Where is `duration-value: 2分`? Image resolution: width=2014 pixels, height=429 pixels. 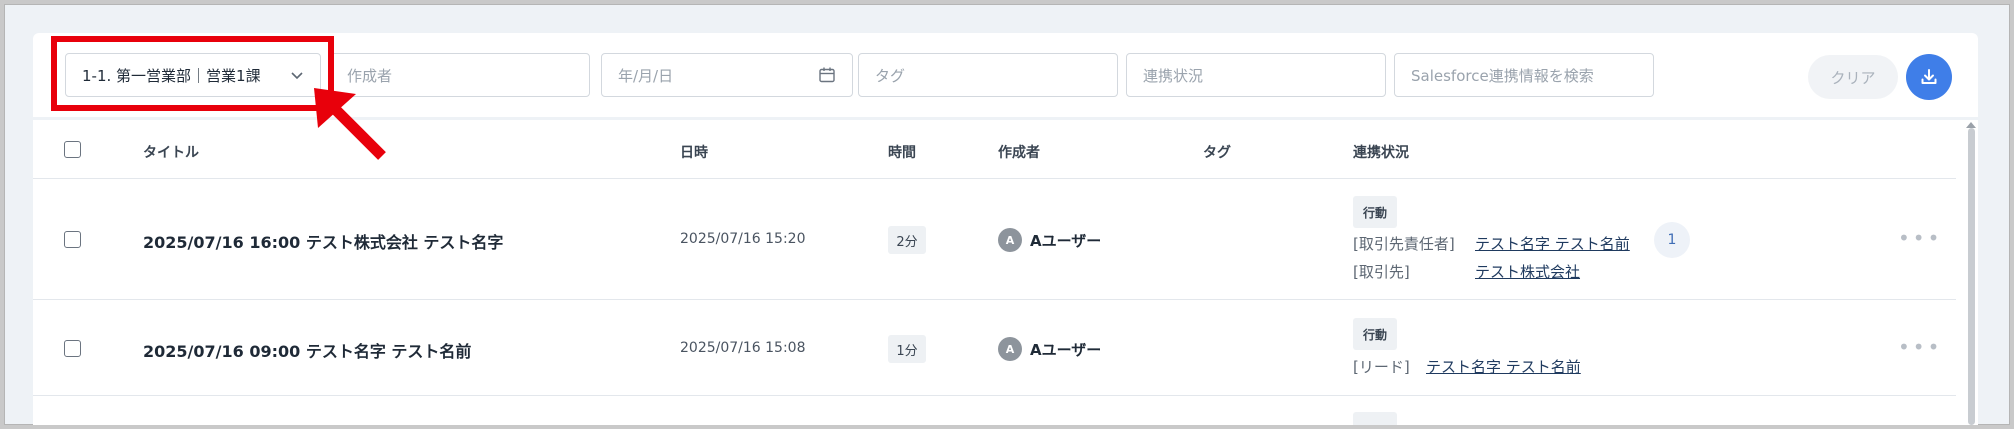 duration-value: 2分 is located at coordinates (907, 242).